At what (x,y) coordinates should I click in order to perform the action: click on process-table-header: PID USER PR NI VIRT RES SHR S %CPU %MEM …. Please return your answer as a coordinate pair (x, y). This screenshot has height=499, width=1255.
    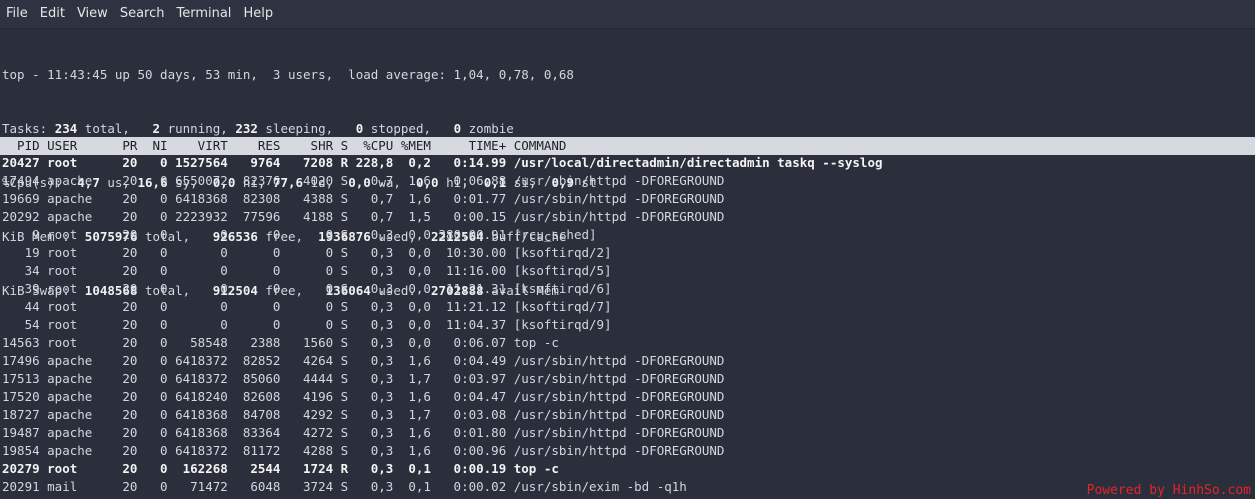
    Looking at the image, I should click on (284, 145).